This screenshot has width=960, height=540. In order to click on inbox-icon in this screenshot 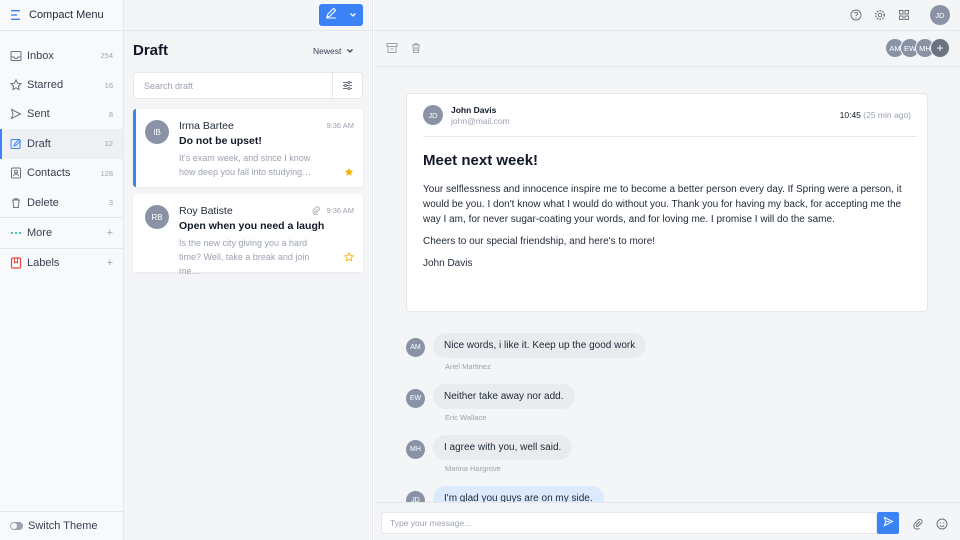, I will do `click(16, 56)`.